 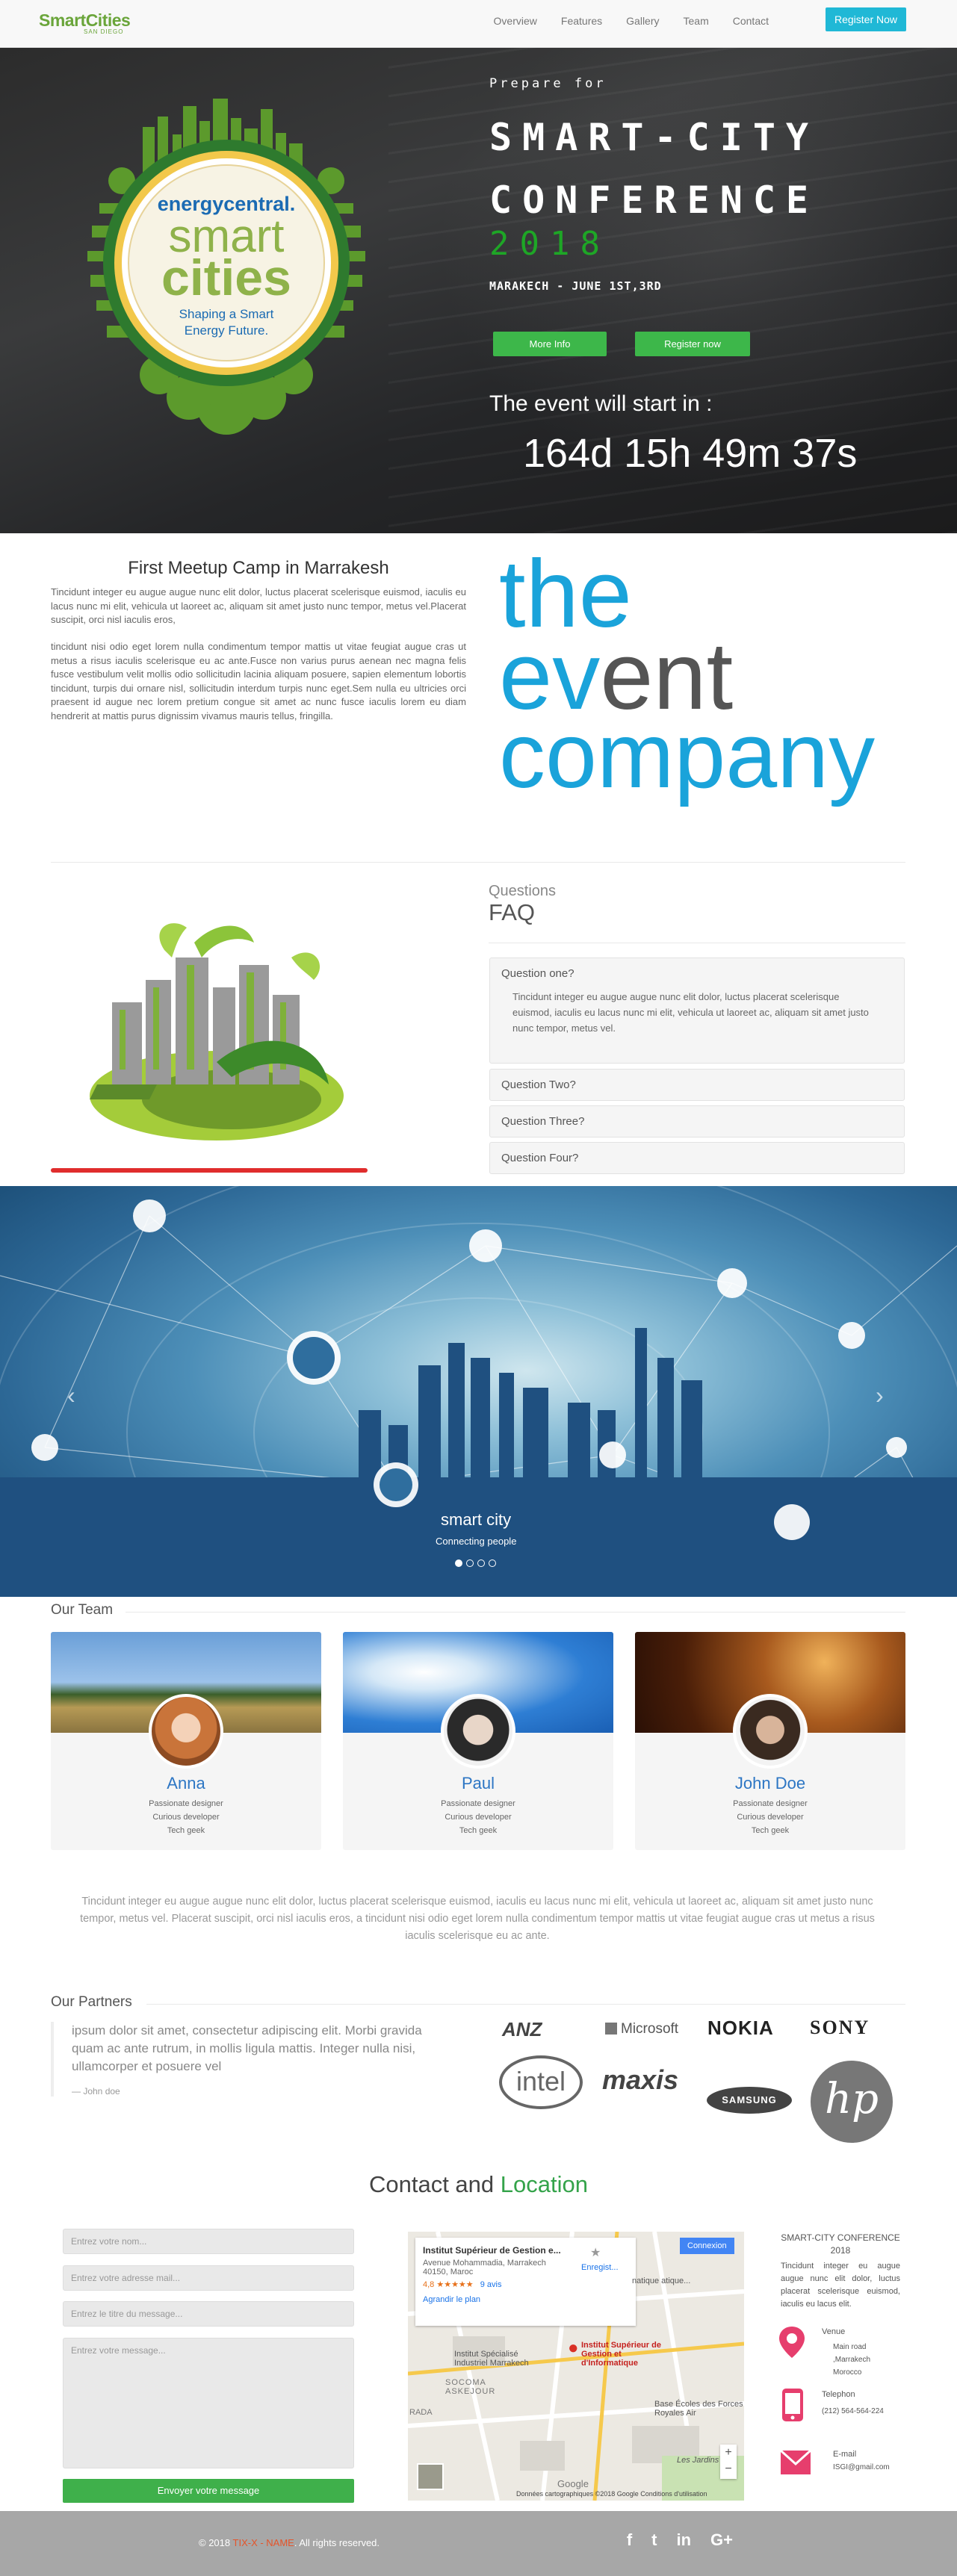 I want to click on location-pin-icon, so click(x=792, y=2342).